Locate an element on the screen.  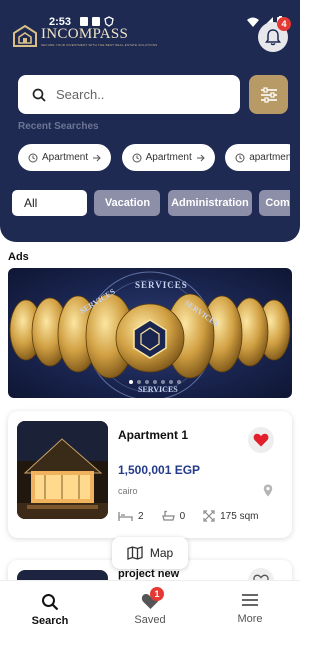
nav-saved: Saved is located at coordinates (150, 609).